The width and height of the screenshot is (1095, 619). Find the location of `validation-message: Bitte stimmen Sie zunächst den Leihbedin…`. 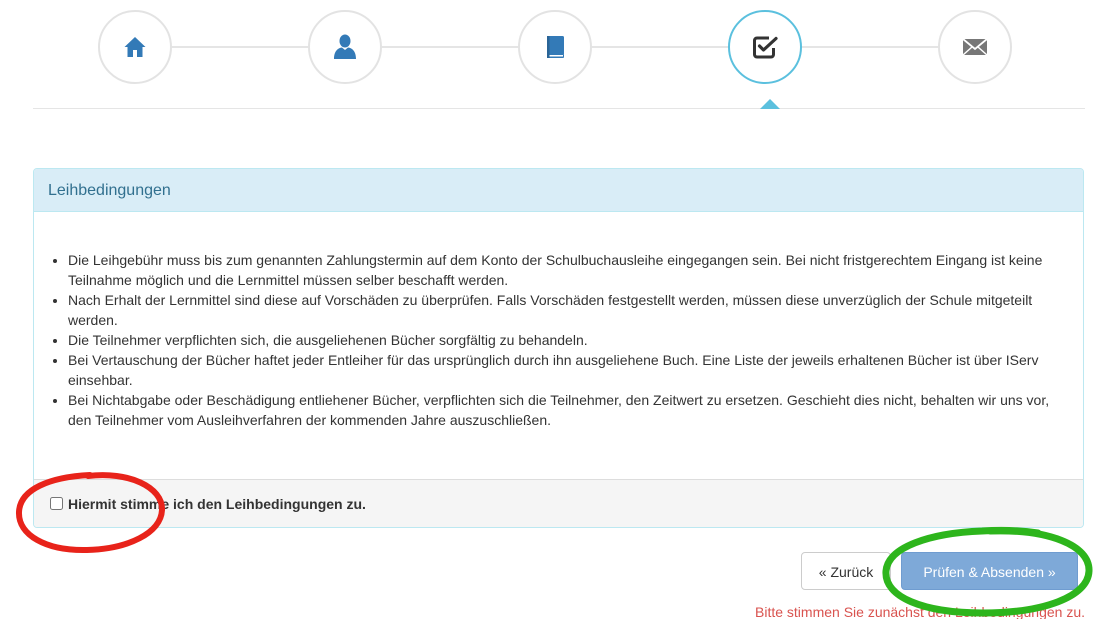

validation-message: Bitte stimmen Sie zunächst den Leihbedin… is located at coordinates (920, 611).